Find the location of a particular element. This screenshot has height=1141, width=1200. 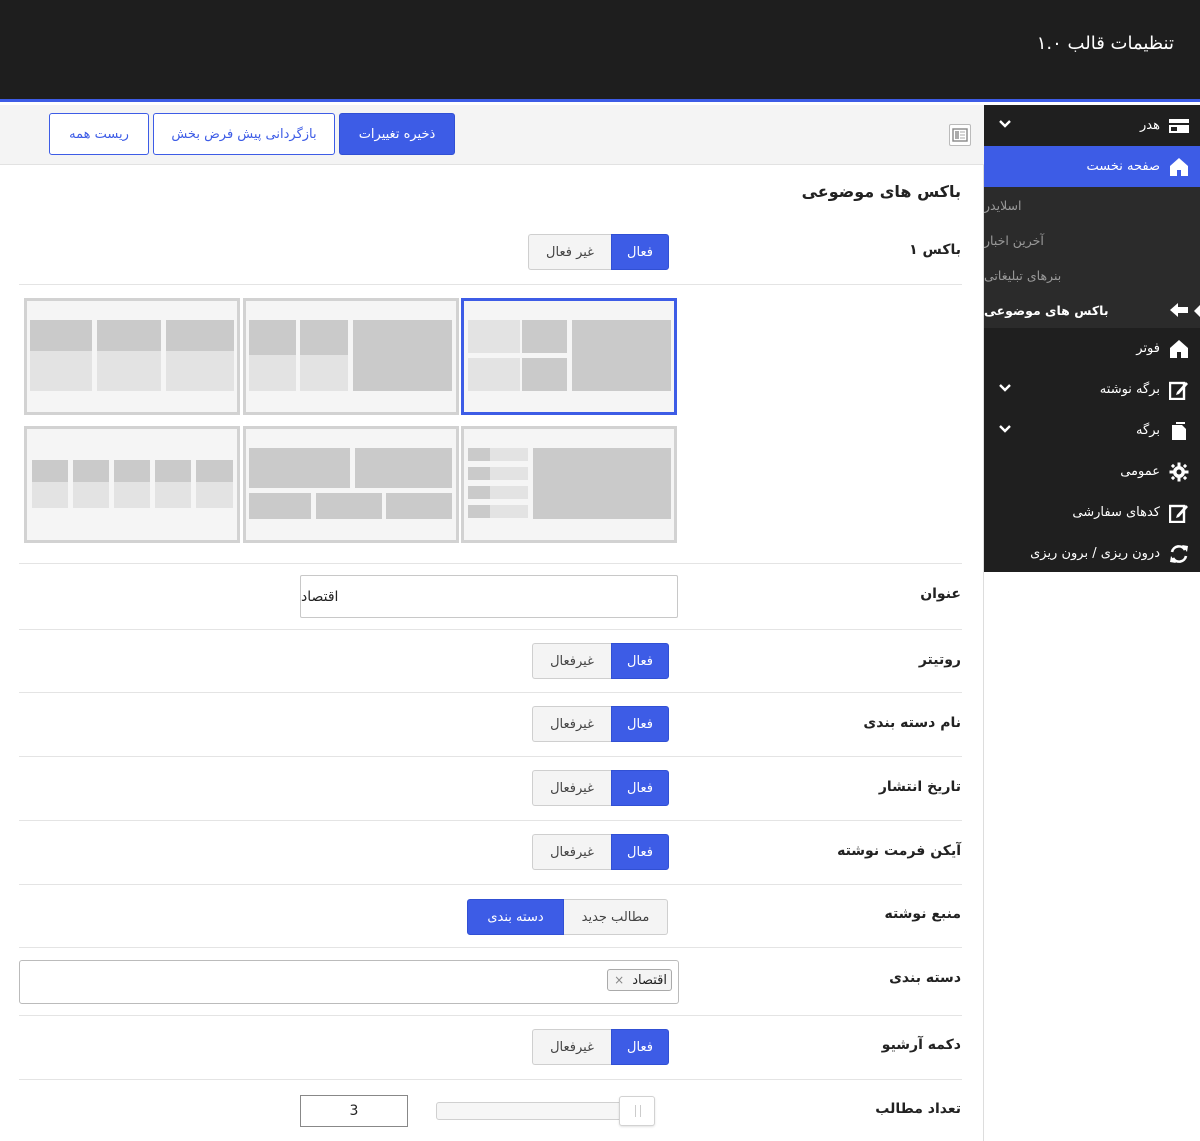

sidebar-item-page: برگه is located at coordinates (1092, 430).